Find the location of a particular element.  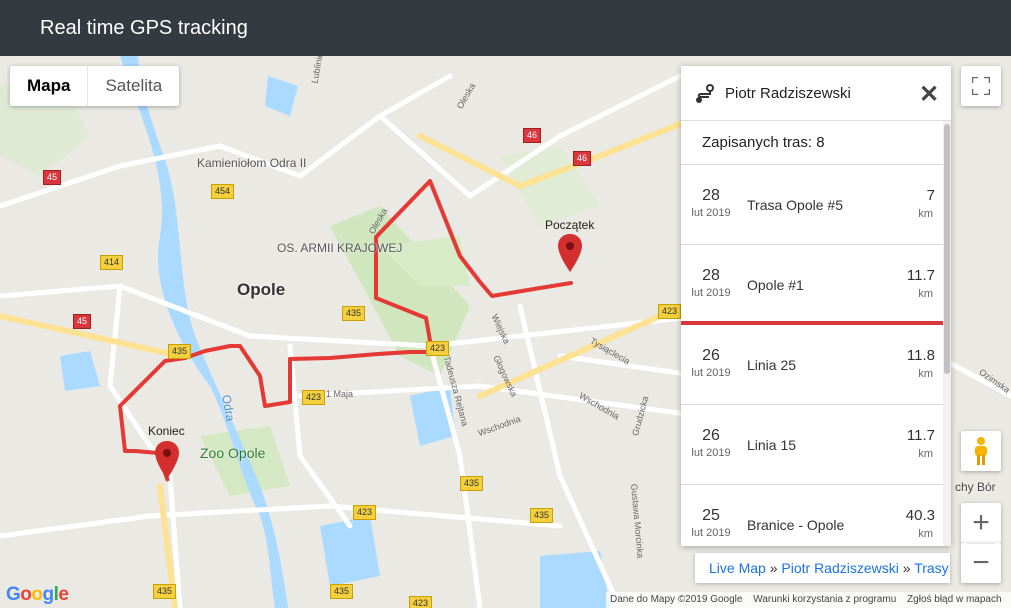

route-row: 28 lut 2019 Trasa Opole #5 7 km is located at coordinates (812, 205).